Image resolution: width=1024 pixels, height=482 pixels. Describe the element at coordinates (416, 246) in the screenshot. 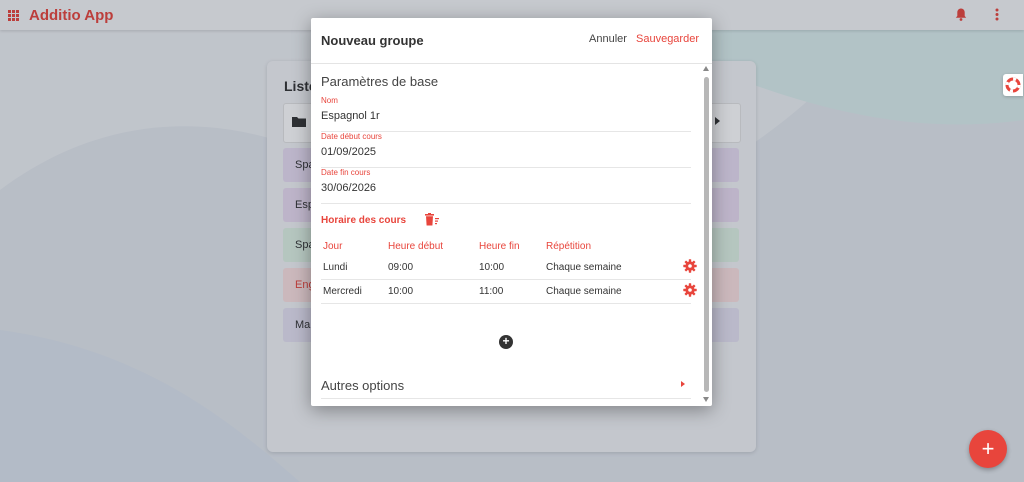

I see `column-header-start: Heure début` at that location.